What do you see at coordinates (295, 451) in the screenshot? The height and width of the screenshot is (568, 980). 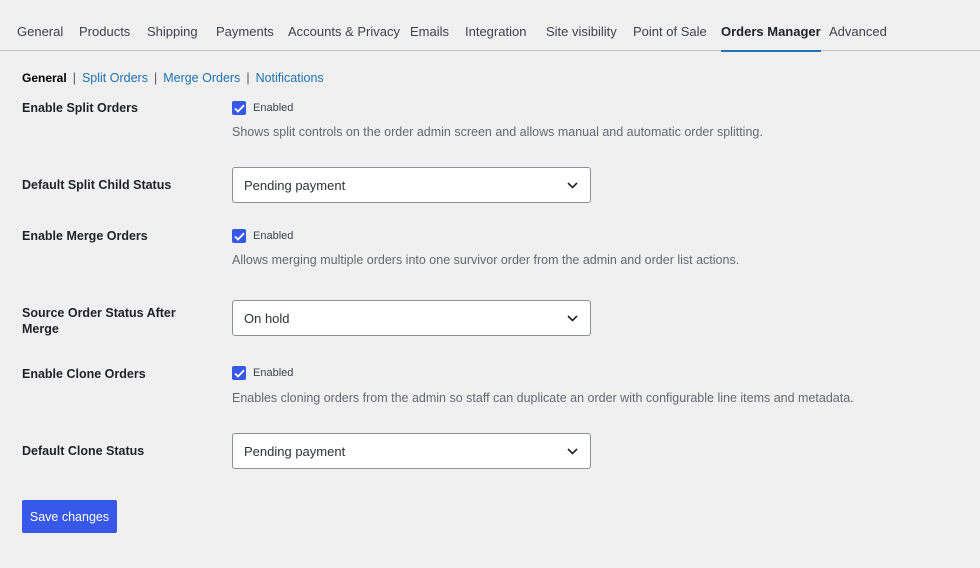 I see `clone-status-value: Pending payment` at bounding box center [295, 451].